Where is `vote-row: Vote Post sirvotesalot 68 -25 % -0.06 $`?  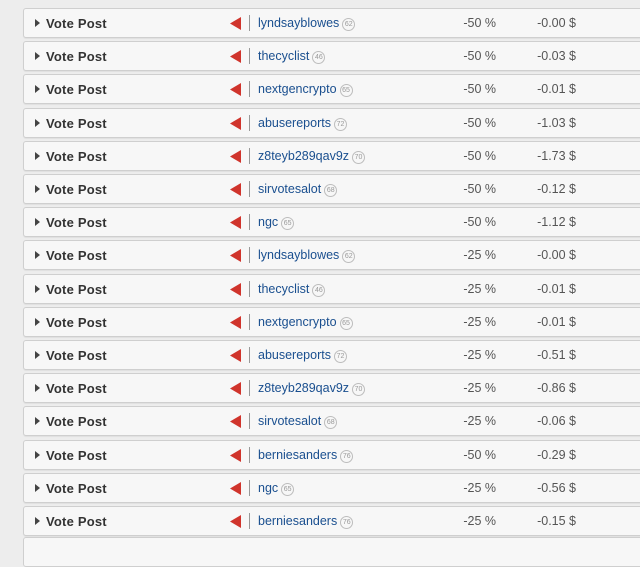
vote-row: Vote Post sirvotesalot 68 -25 % -0.06 $ is located at coordinates (331, 421).